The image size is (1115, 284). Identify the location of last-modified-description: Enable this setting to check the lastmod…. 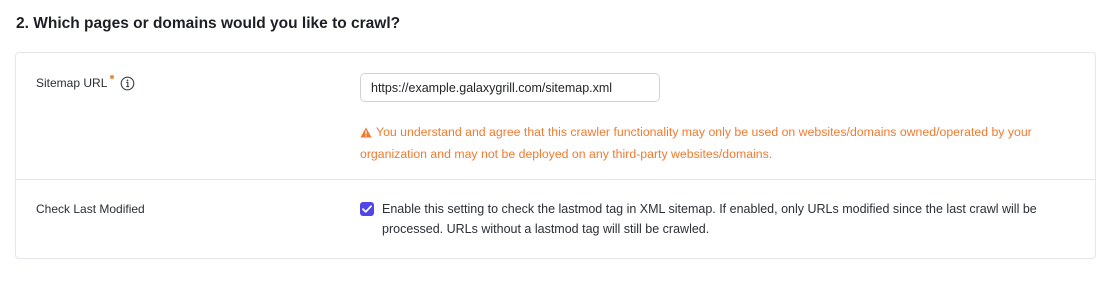
(709, 219).